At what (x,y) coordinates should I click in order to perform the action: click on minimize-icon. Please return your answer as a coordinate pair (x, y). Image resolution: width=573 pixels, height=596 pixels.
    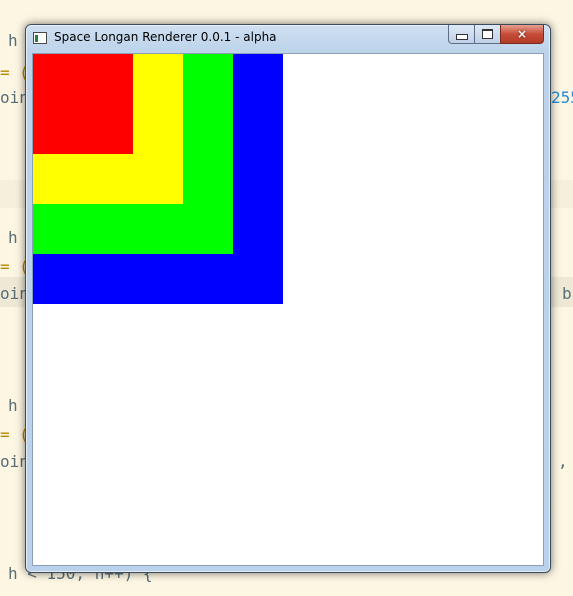
    Looking at the image, I should click on (461, 37).